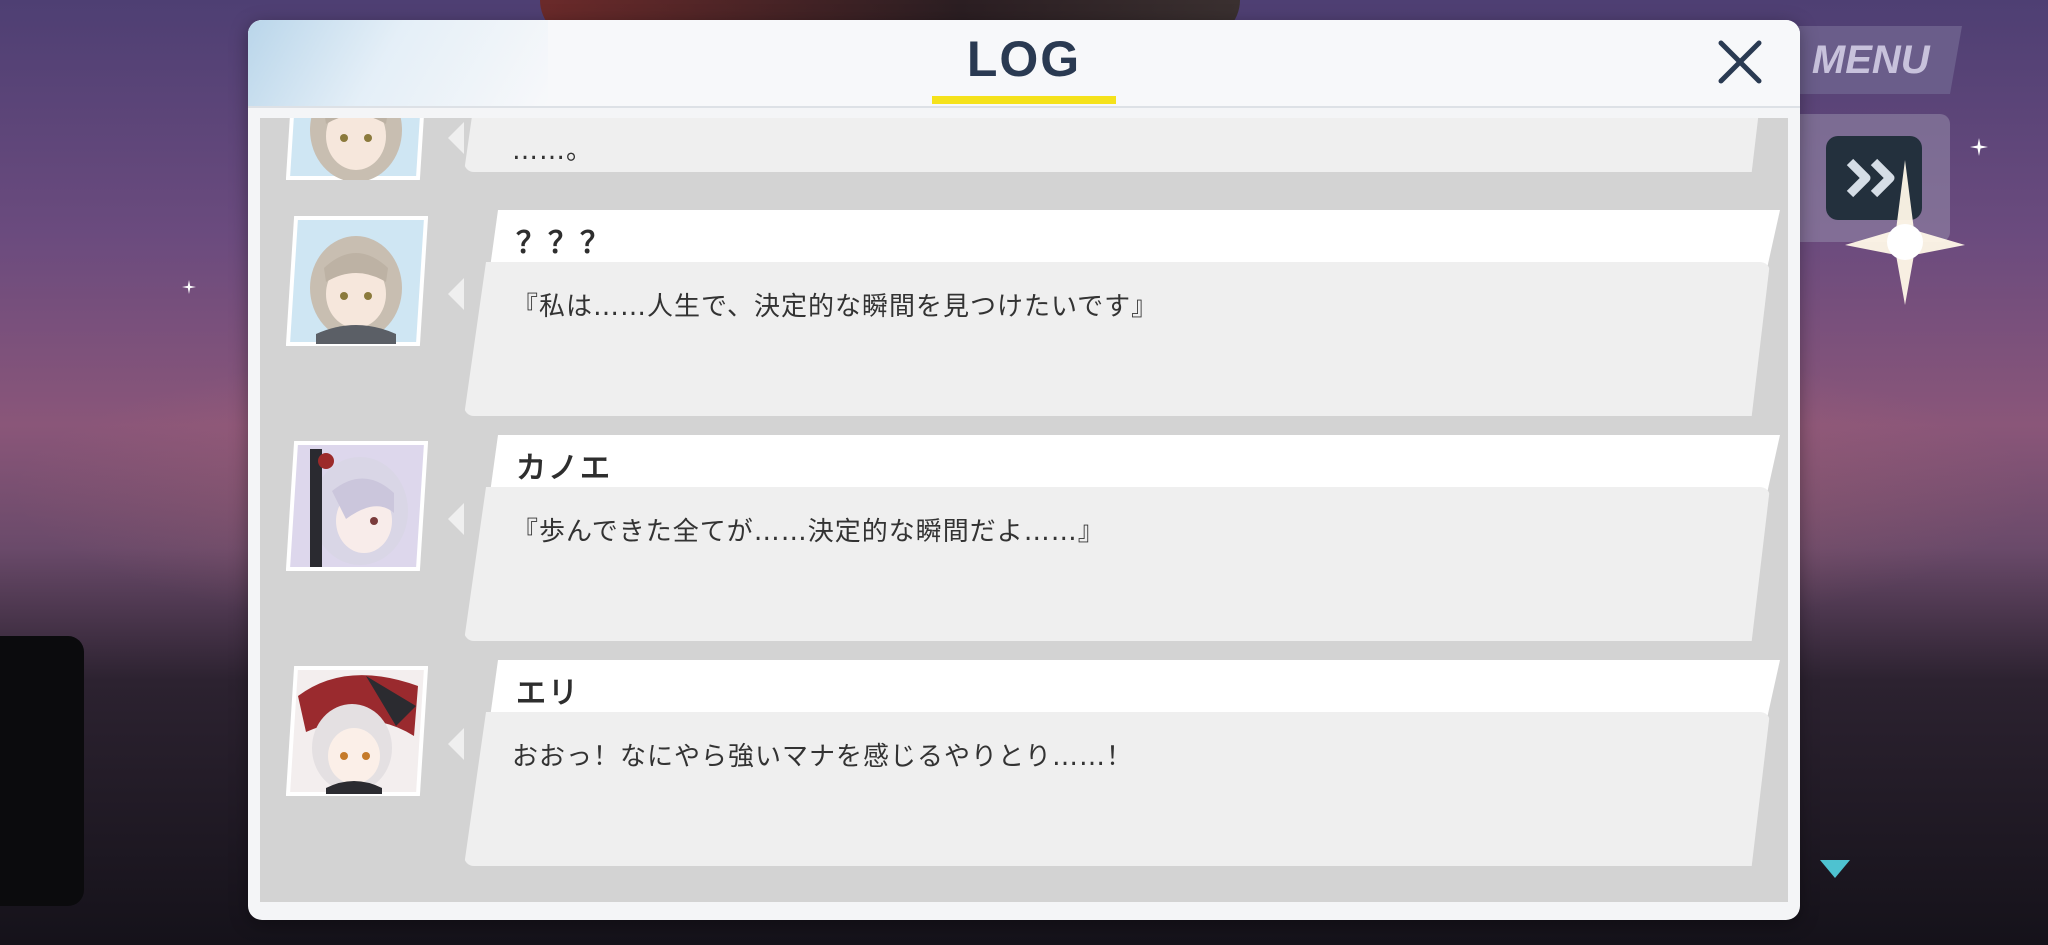  What do you see at coordinates (1024, 59) in the screenshot?
I see `page-title: LOG` at bounding box center [1024, 59].